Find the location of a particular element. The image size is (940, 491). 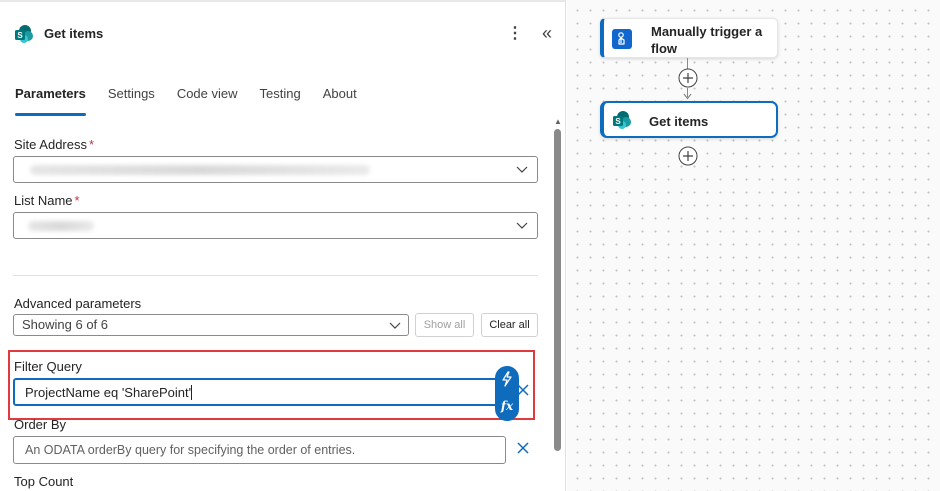

filter-query-label: Filter Query is located at coordinates (48, 366).